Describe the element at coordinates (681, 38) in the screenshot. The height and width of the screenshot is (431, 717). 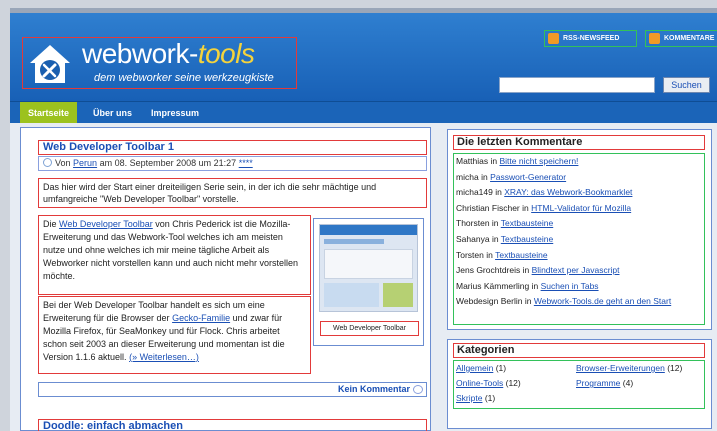
I see `comments-feed-link: KOMMENTARE` at that location.